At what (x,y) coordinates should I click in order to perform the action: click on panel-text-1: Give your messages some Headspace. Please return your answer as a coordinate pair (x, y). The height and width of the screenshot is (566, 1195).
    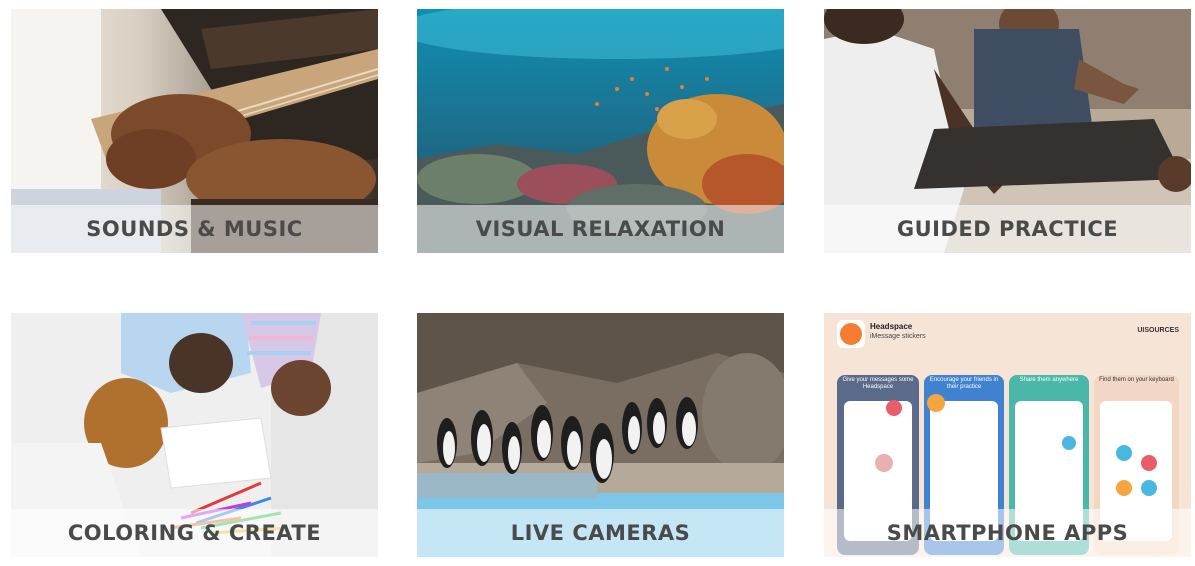
    Looking at the image, I should click on (878, 383).